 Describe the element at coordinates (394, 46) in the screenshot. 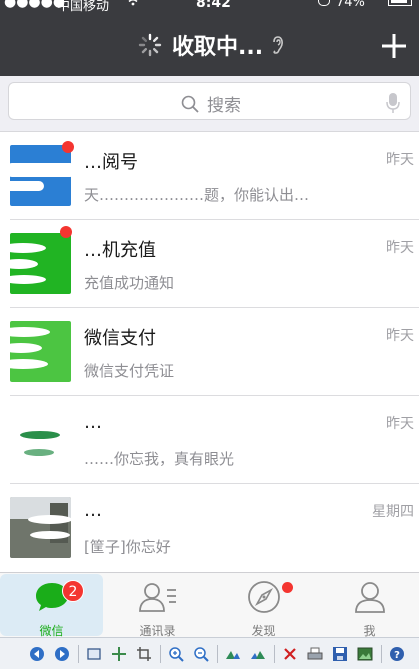

I see `plus-icon` at that location.